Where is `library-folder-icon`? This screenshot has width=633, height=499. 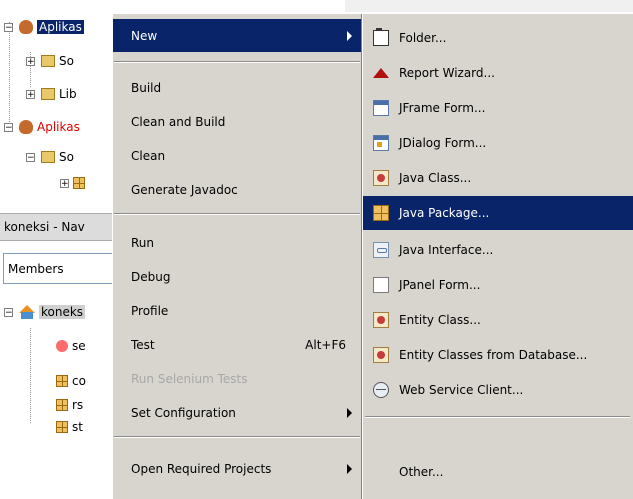 library-folder-icon is located at coordinates (48, 94).